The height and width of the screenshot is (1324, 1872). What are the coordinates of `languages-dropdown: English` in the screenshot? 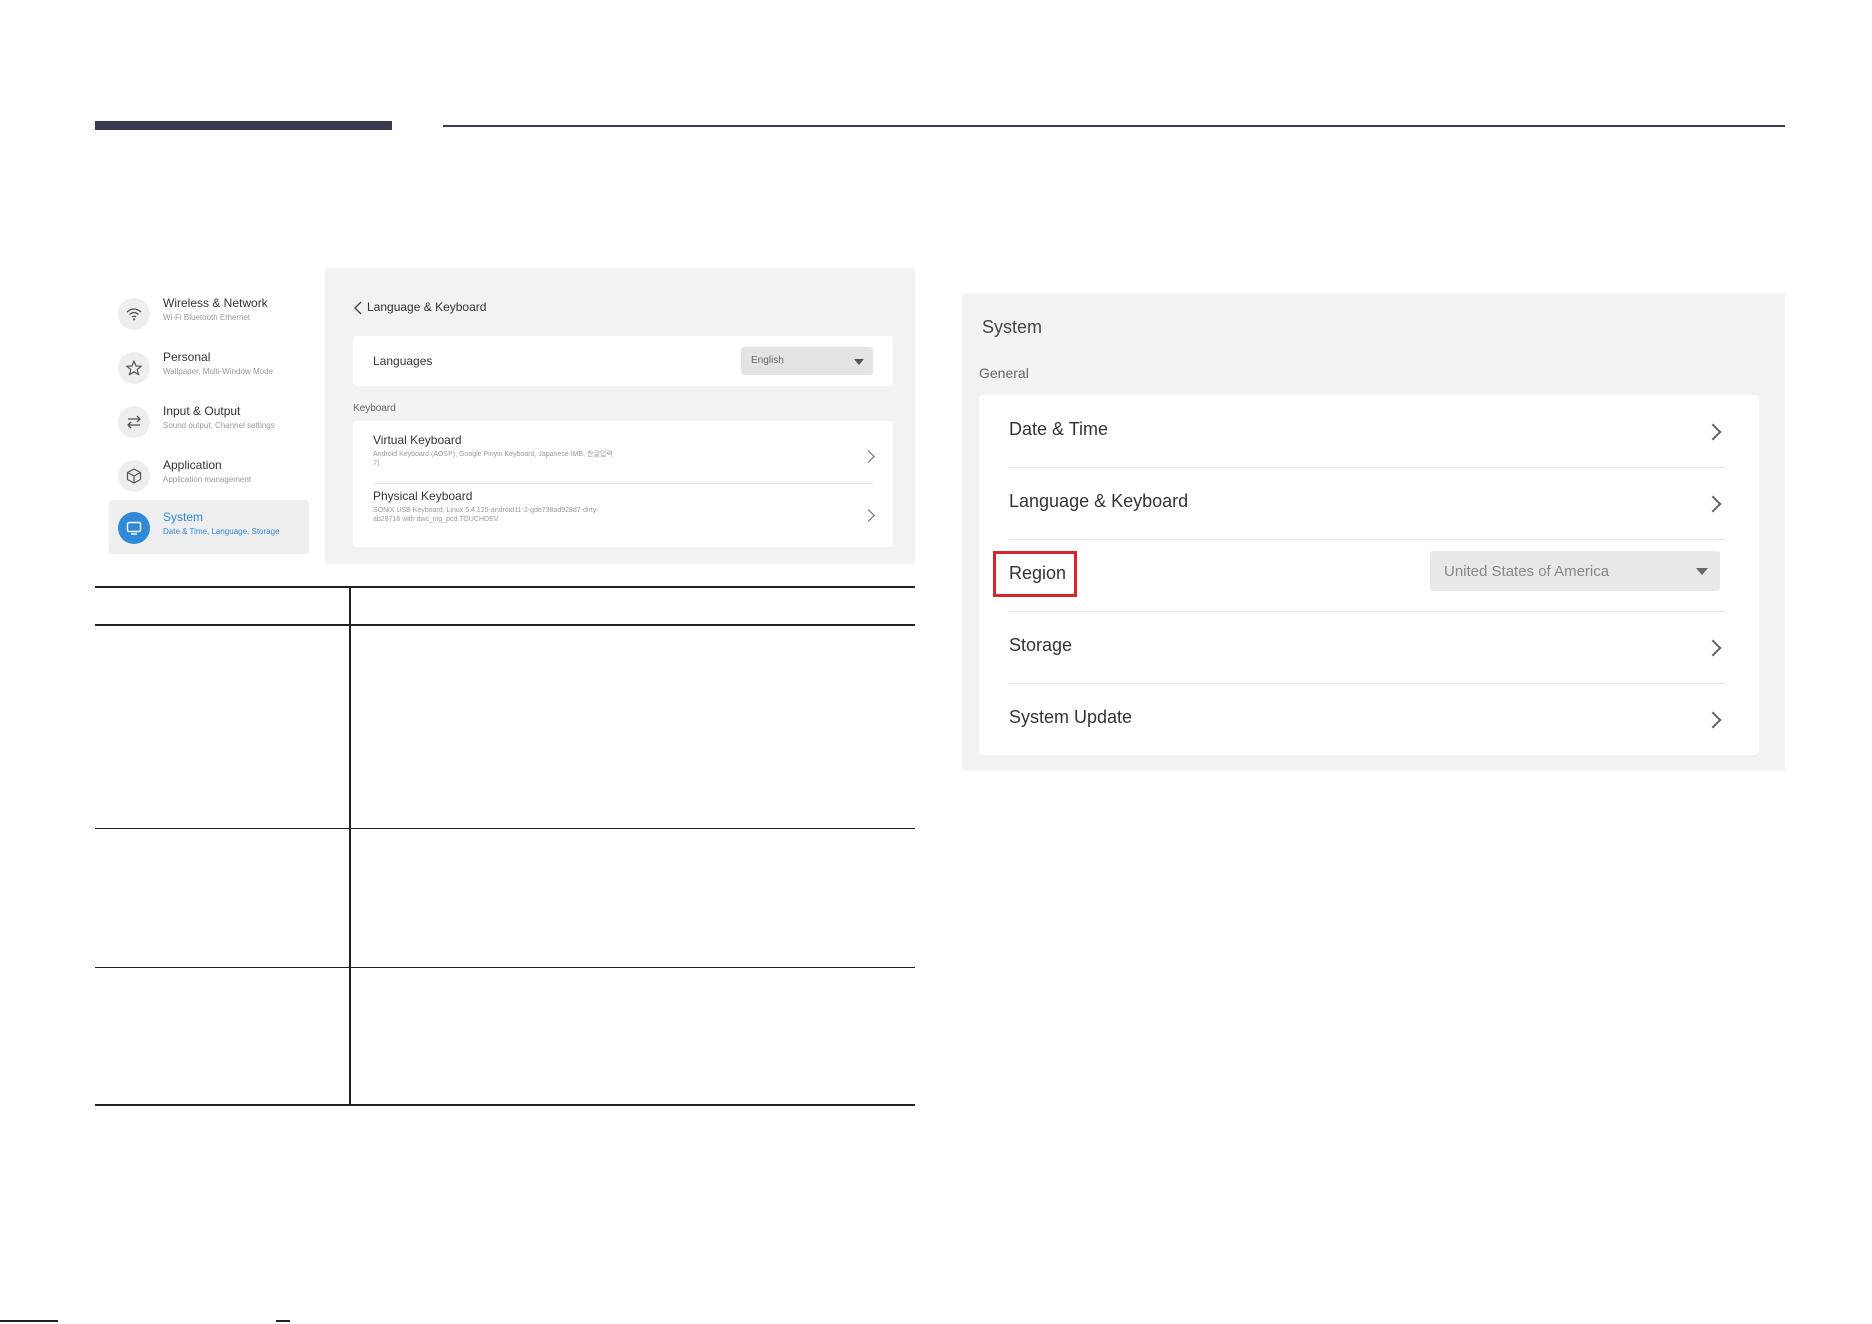 It's located at (807, 361).